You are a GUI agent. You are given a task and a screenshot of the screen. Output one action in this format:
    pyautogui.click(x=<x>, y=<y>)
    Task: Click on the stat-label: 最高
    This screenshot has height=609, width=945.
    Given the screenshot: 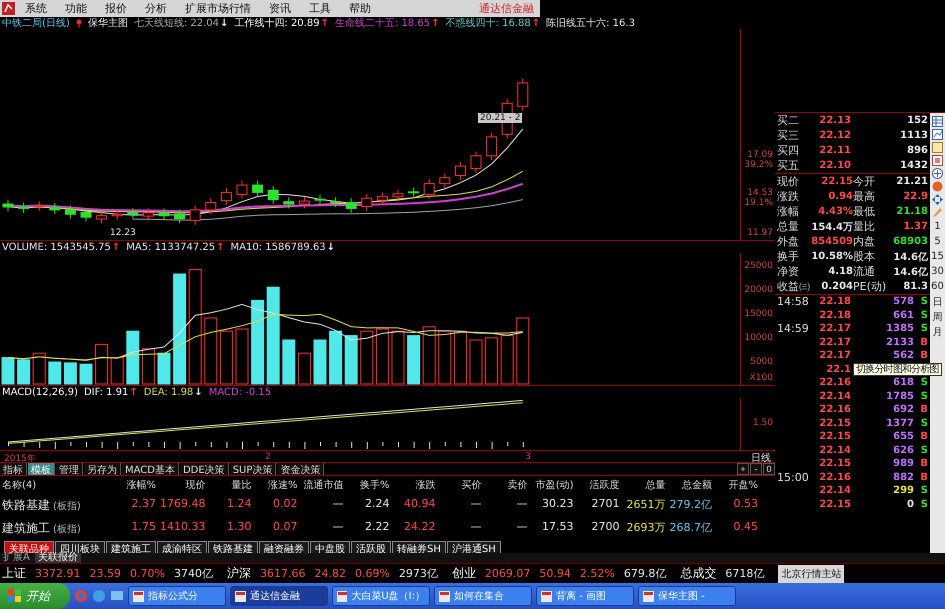 What is the action you would take?
    pyautogui.click(x=864, y=196)
    